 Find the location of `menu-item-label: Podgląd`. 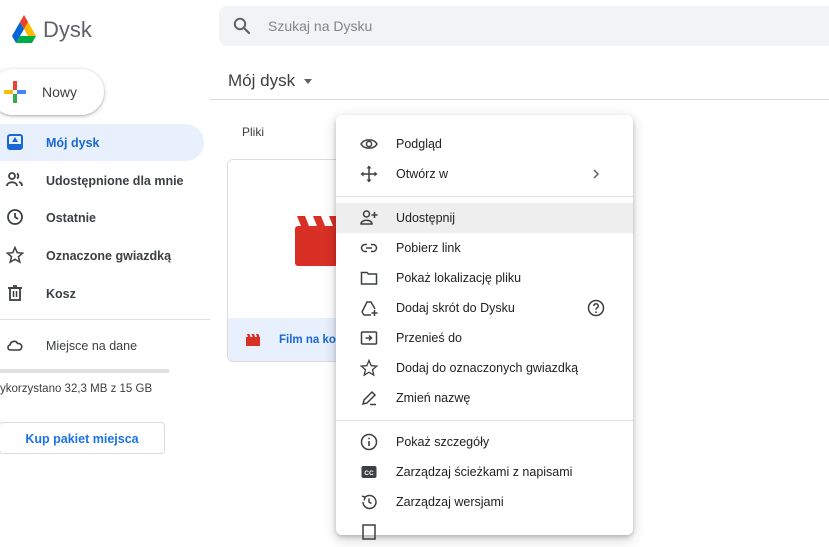

menu-item-label: Podgląd is located at coordinates (419, 144).